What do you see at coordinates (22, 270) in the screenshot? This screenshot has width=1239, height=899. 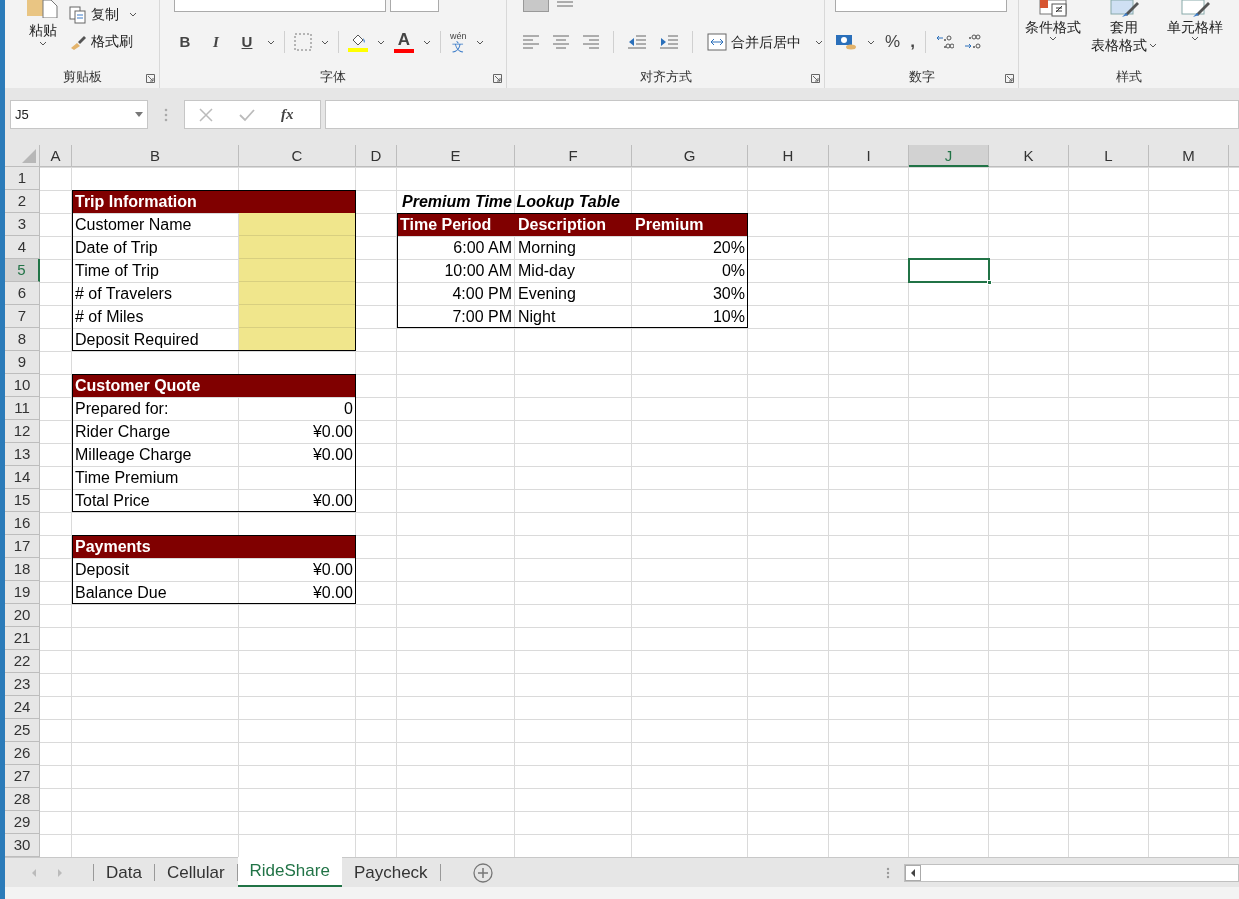 I see `row-header: 5` at bounding box center [22, 270].